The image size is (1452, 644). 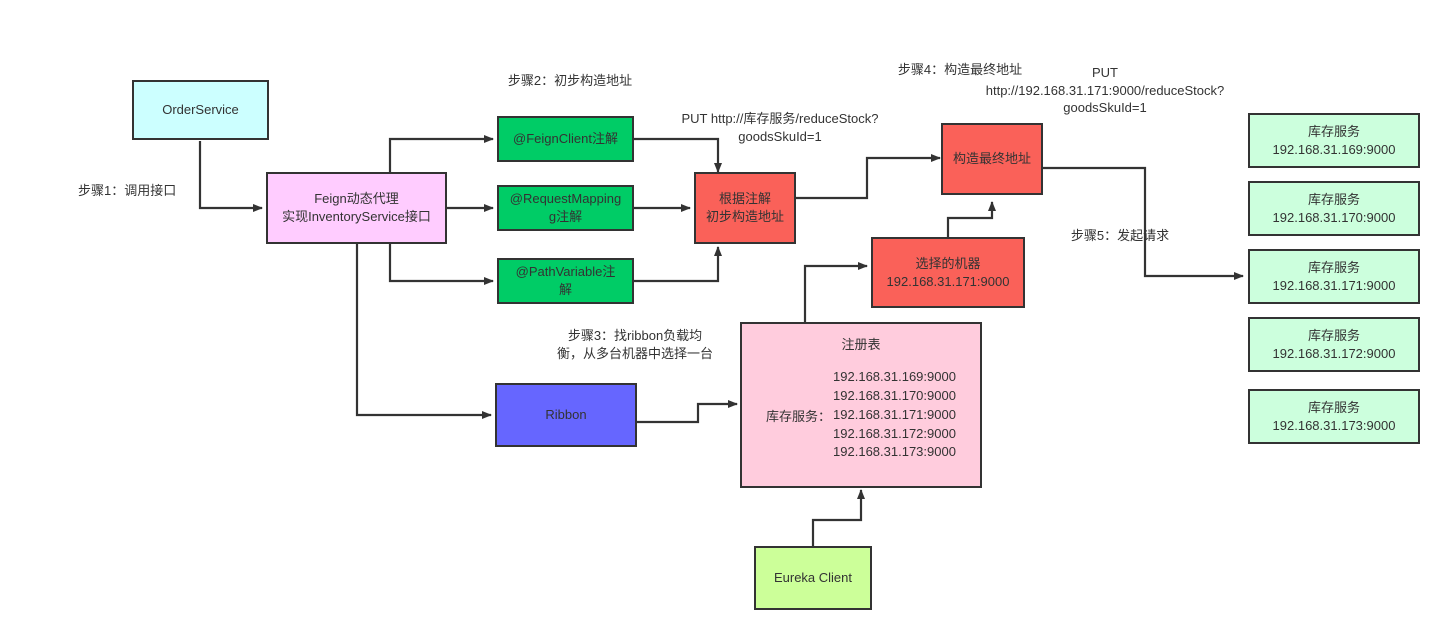 What do you see at coordinates (1143, 223) in the screenshot?
I see `edge-final-to-inventory171` at bounding box center [1143, 223].